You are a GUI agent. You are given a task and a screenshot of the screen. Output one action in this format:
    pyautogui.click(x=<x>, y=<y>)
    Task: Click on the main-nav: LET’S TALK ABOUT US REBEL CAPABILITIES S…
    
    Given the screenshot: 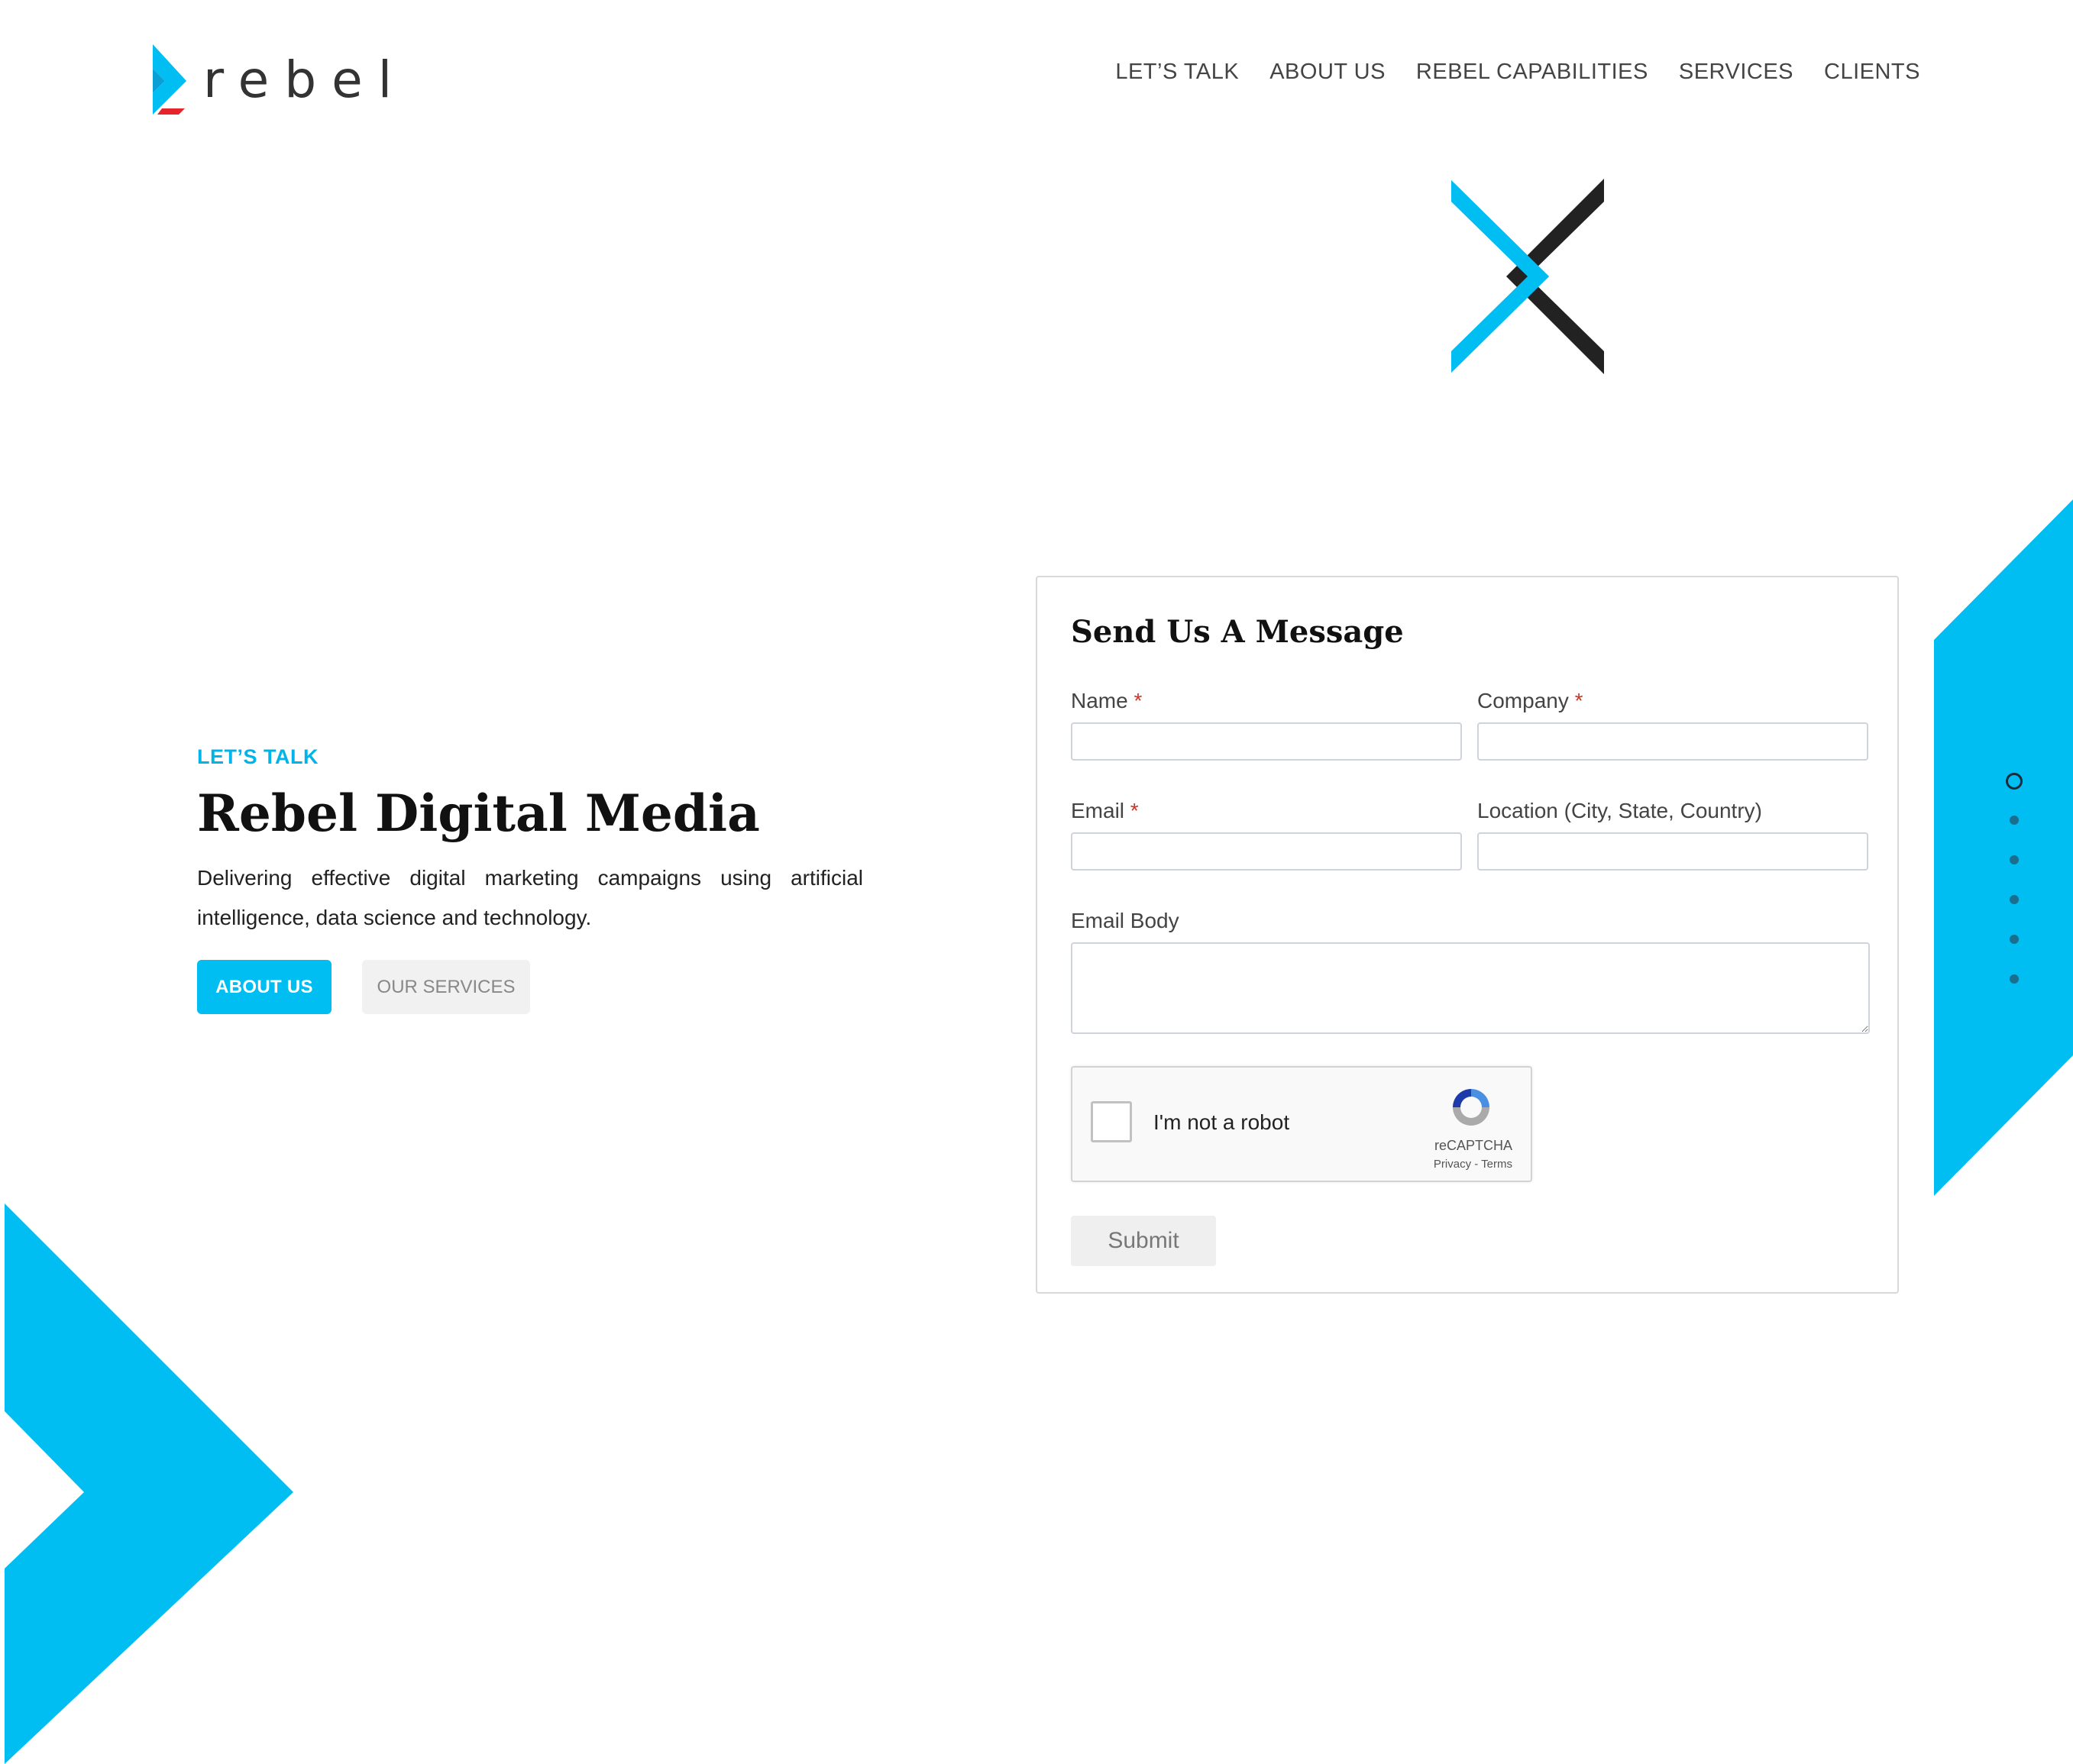 What is the action you would take?
    pyautogui.click(x=1518, y=72)
    